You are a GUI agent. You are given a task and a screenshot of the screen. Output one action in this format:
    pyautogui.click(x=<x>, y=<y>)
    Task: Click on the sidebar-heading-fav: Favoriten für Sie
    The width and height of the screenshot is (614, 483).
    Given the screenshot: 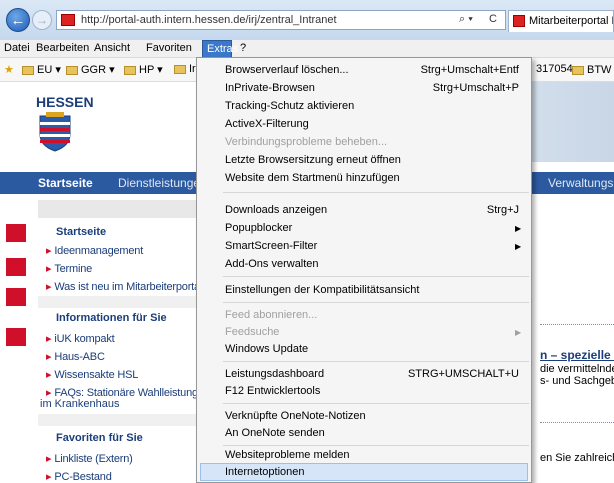 What is the action you would take?
    pyautogui.click(x=99, y=438)
    